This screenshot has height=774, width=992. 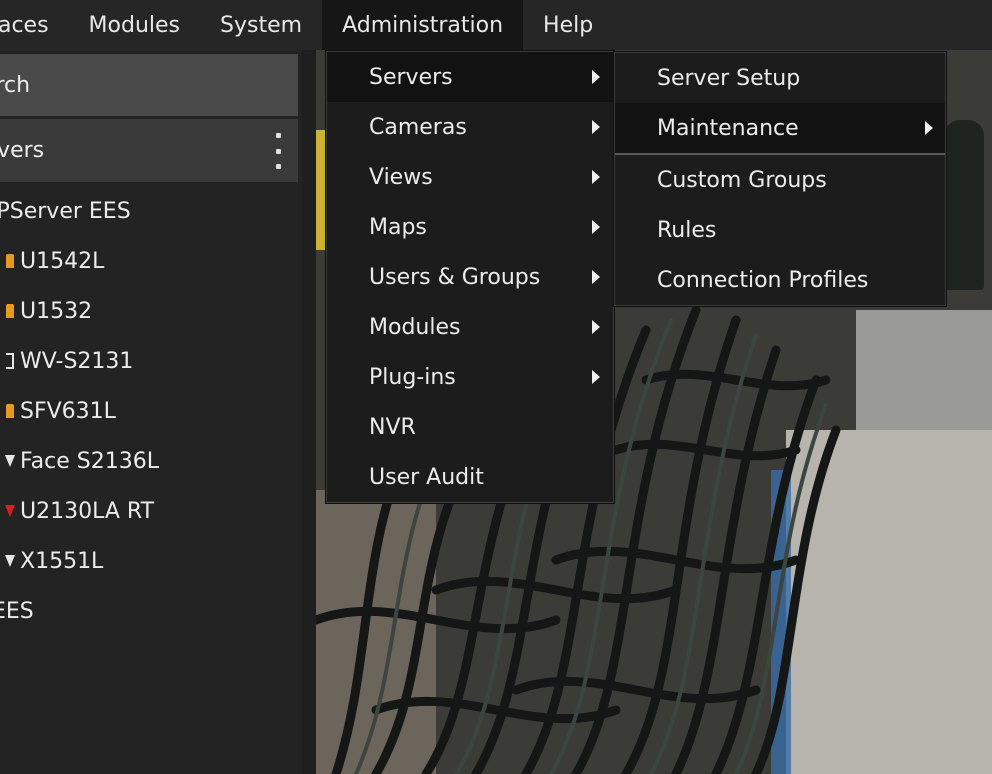 What do you see at coordinates (149, 611) in the screenshot?
I see `tree-item-group: EES` at bounding box center [149, 611].